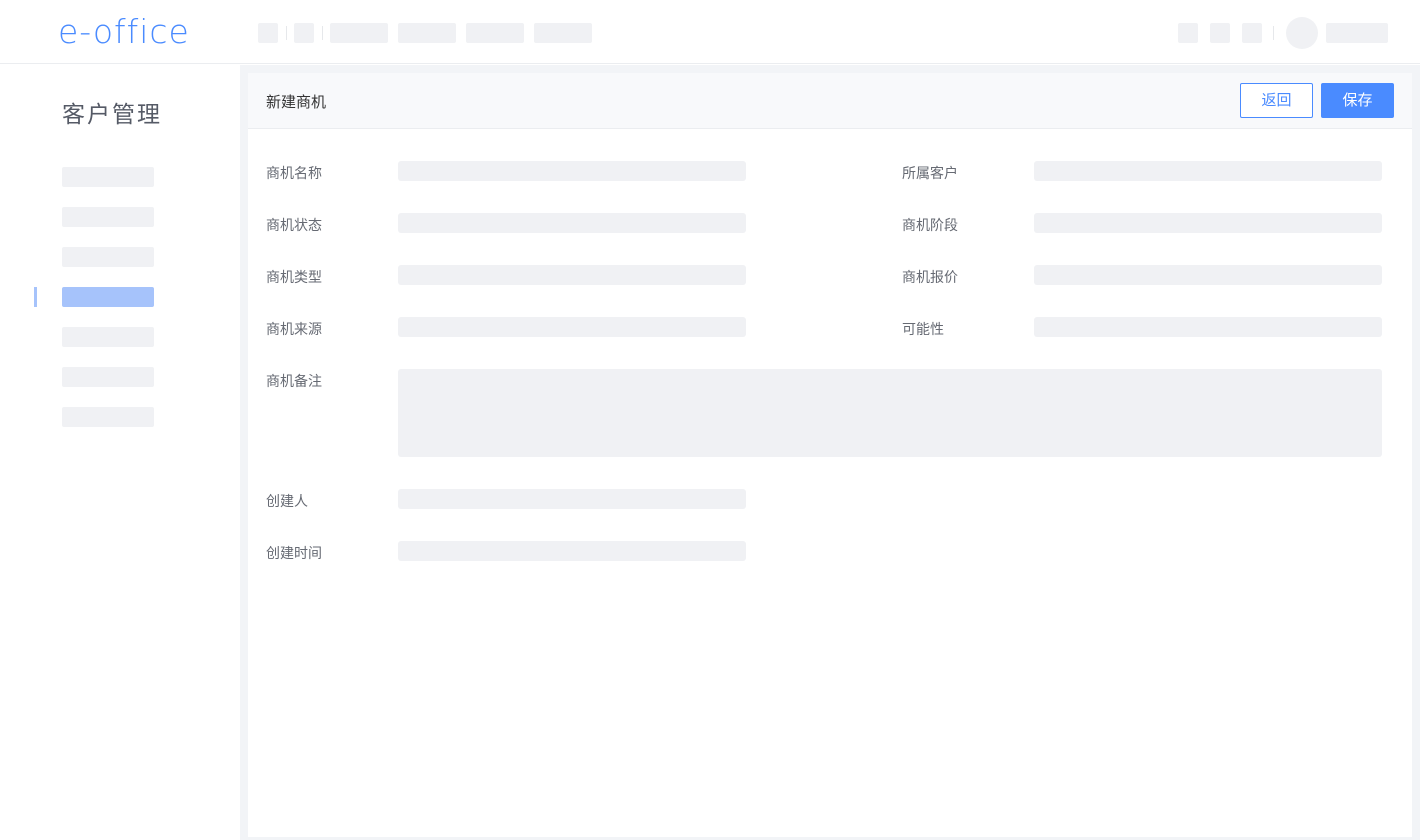 This screenshot has height=840, width=1420. Describe the element at coordinates (296, 102) in the screenshot. I see `page-title: 新建商机` at that location.